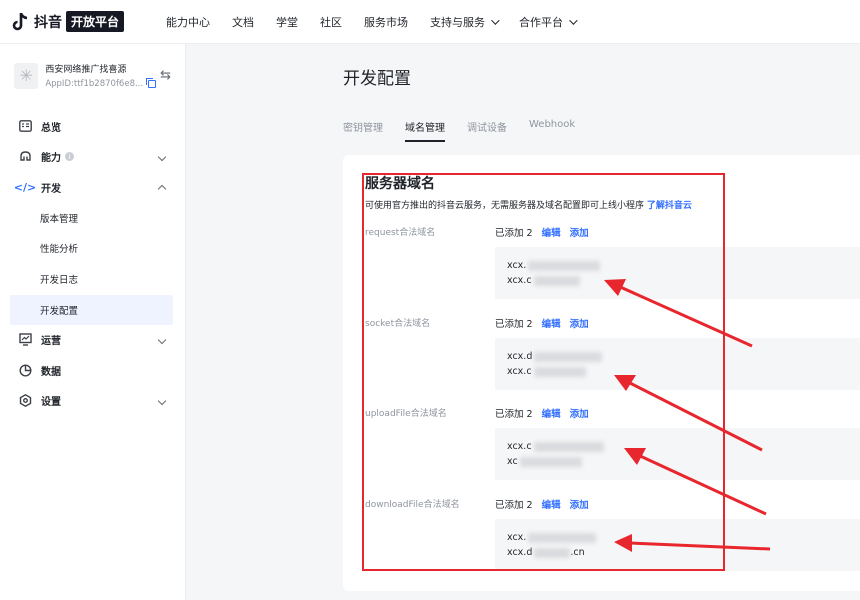 This screenshot has height=600, width=860. What do you see at coordinates (683, 461) in the screenshot?
I see `domain-item: xc` at bounding box center [683, 461].